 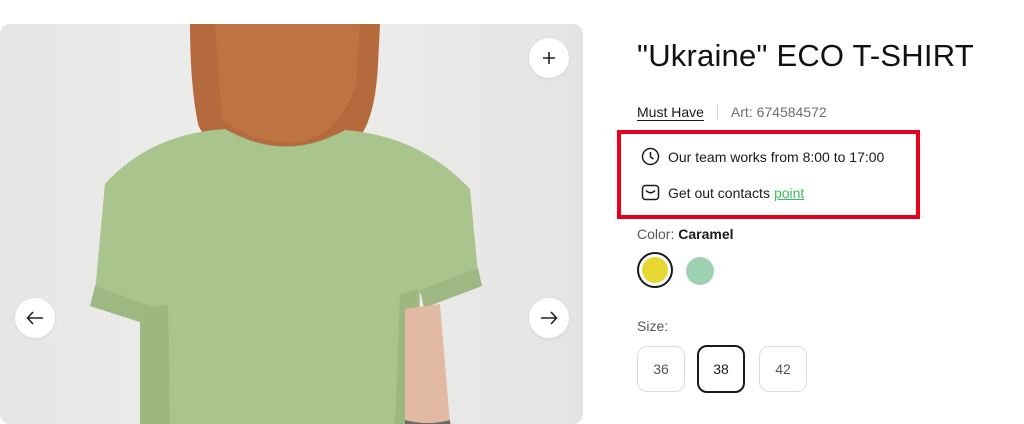 I want to click on contacts-link: point, so click(x=789, y=193).